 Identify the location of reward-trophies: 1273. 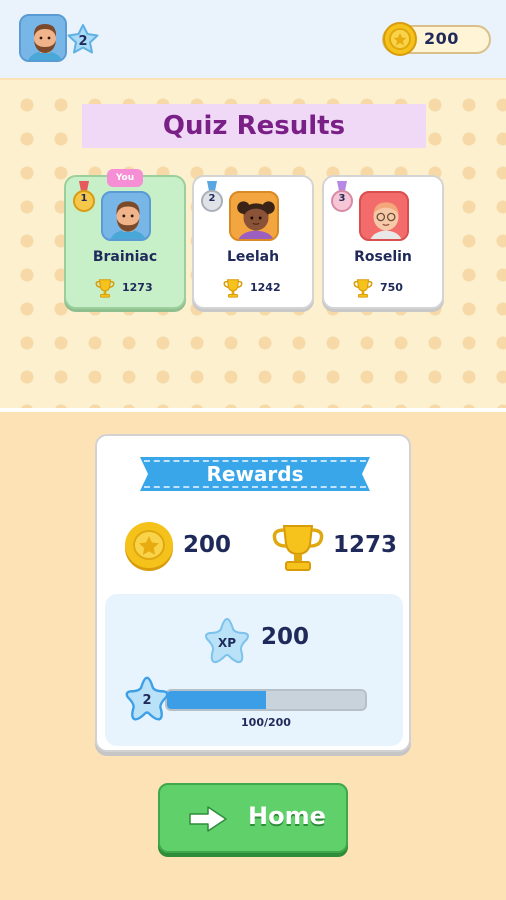
(365, 545).